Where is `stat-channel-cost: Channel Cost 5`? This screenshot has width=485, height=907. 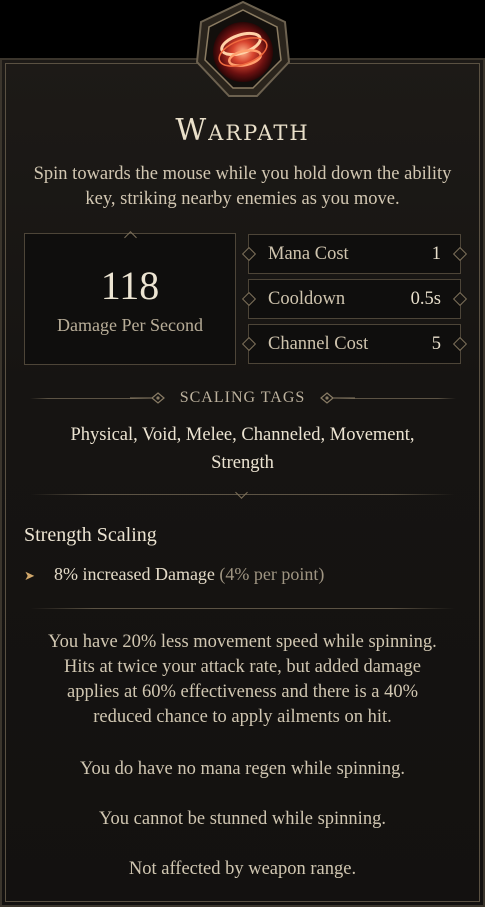 stat-channel-cost: Channel Cost 5 is located at coordinates (354, 344).